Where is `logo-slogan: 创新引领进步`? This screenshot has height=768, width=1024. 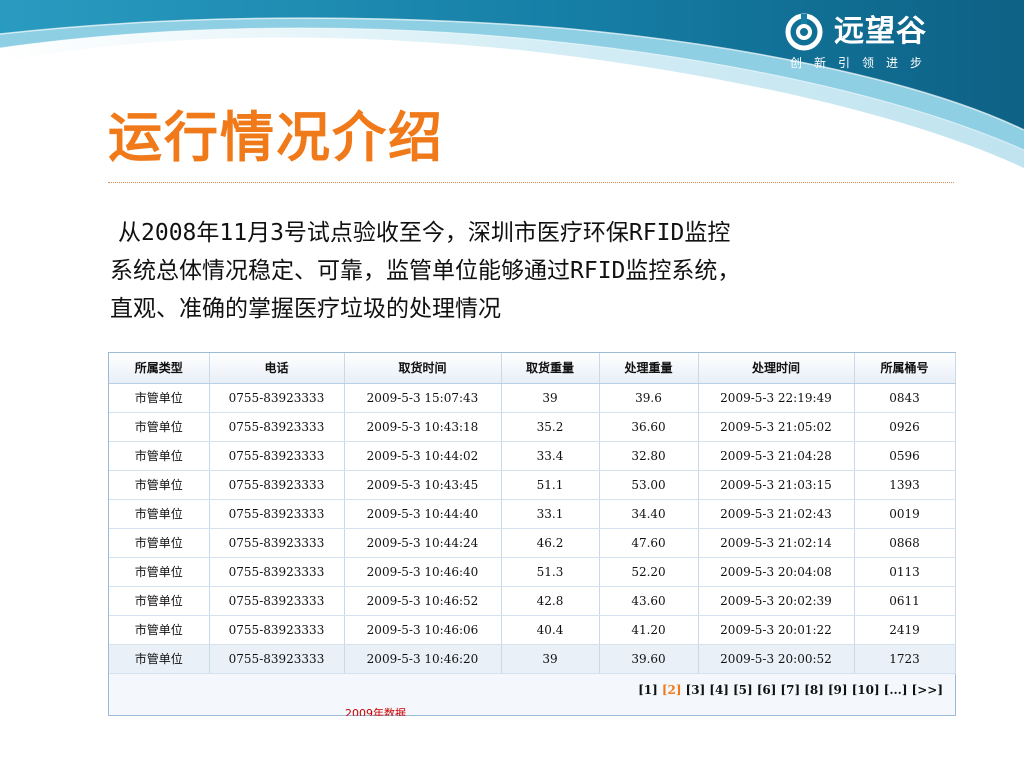
logo-slogan: 创新引领进步 is located at coordinates (862, 63).